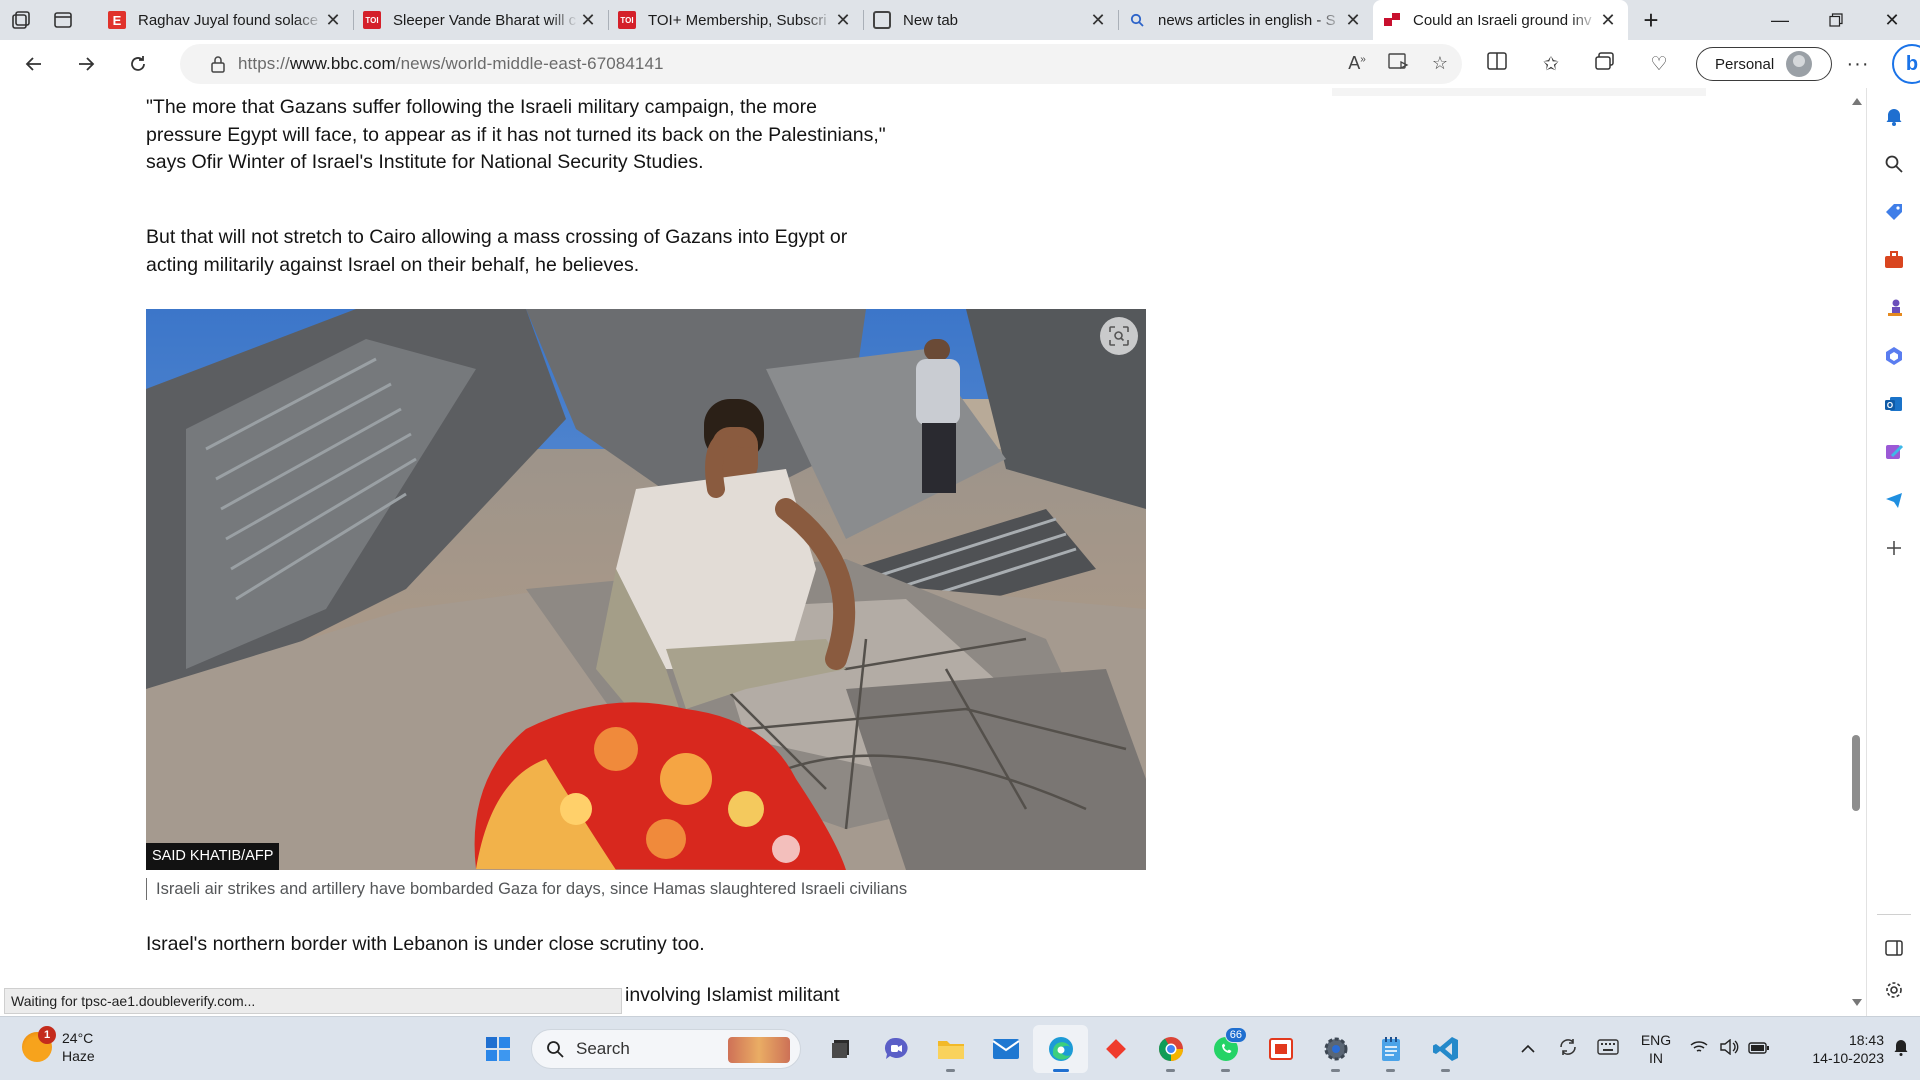 The image size is (1920, 1080). I want to click on read-aloud-icon: A», so click(1357, 64).